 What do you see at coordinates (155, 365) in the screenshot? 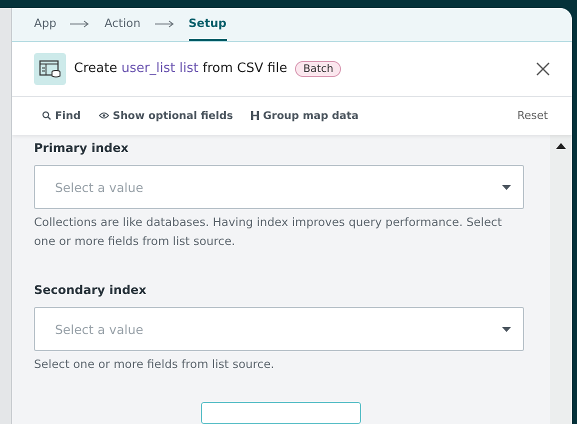
I see `field-hint: Select one or more fields from list source.` at bounding box center [155, 365].